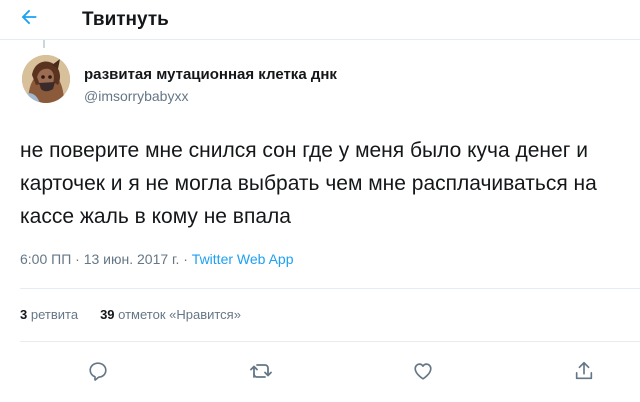  What do you see at coordinates (125, 19) in the screenshot?
I see `page-title: Твитнуть` at bounding box center [125, 19].